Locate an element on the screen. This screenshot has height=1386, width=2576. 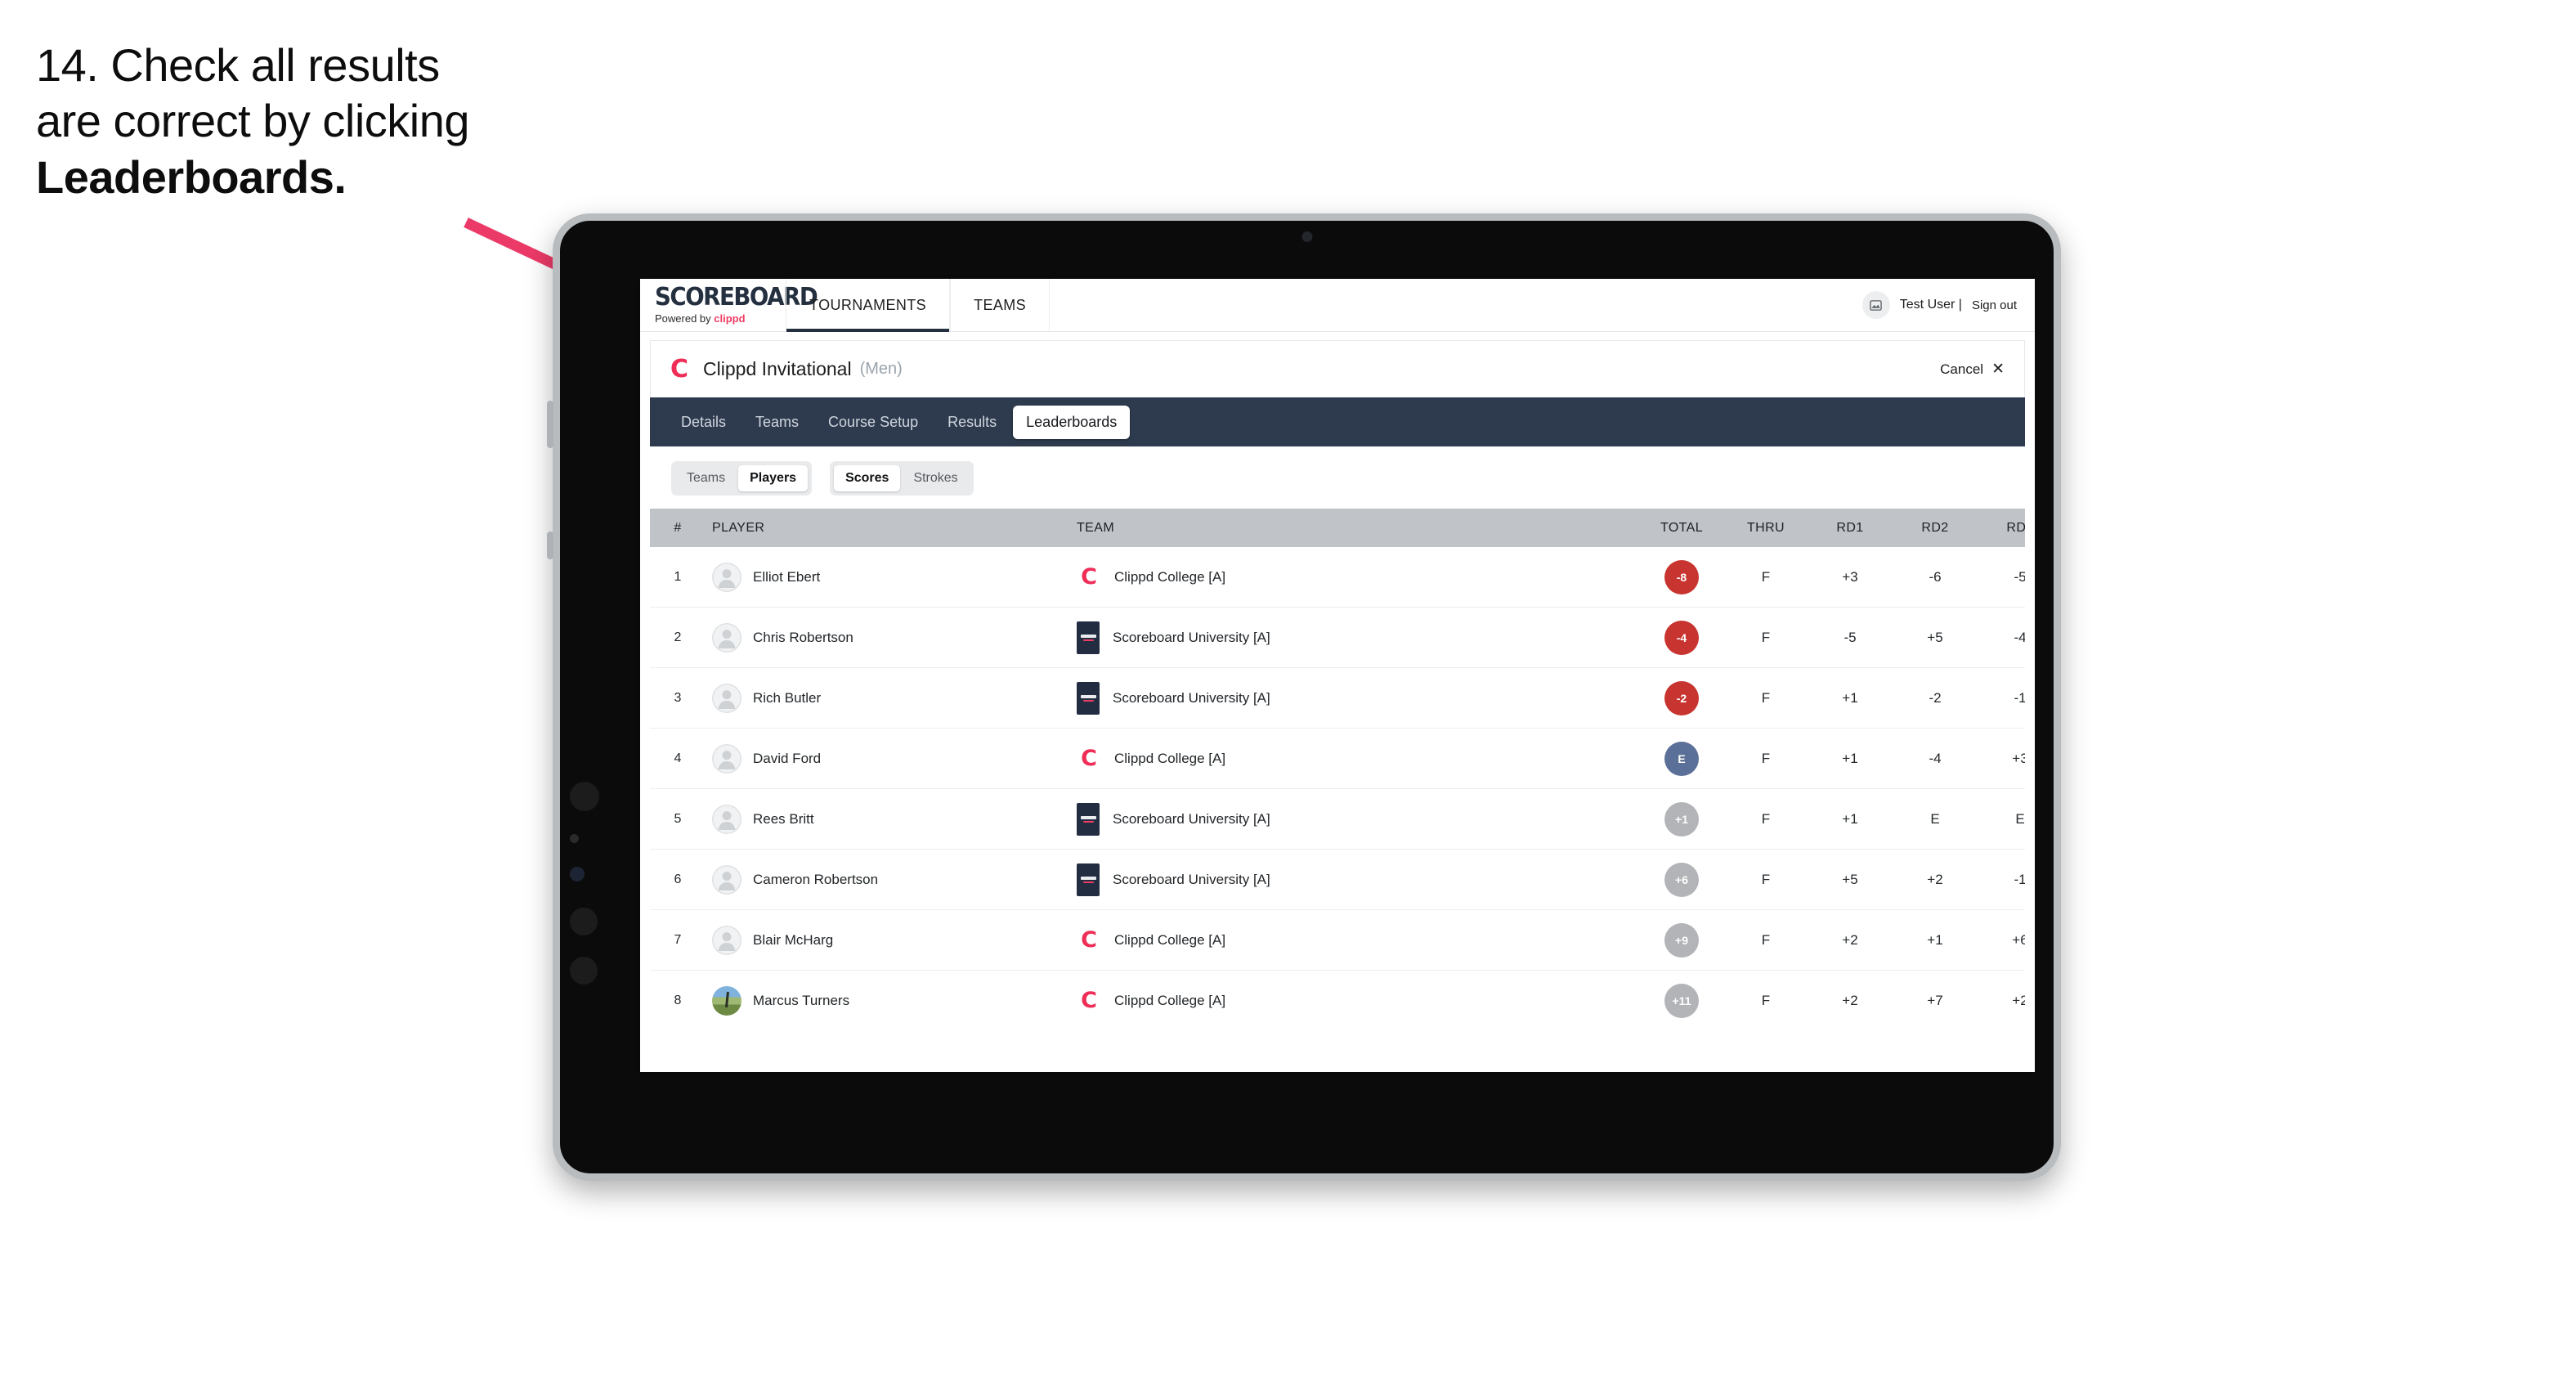
total-score-badge: -8 is located at coordinates (1681, 576).